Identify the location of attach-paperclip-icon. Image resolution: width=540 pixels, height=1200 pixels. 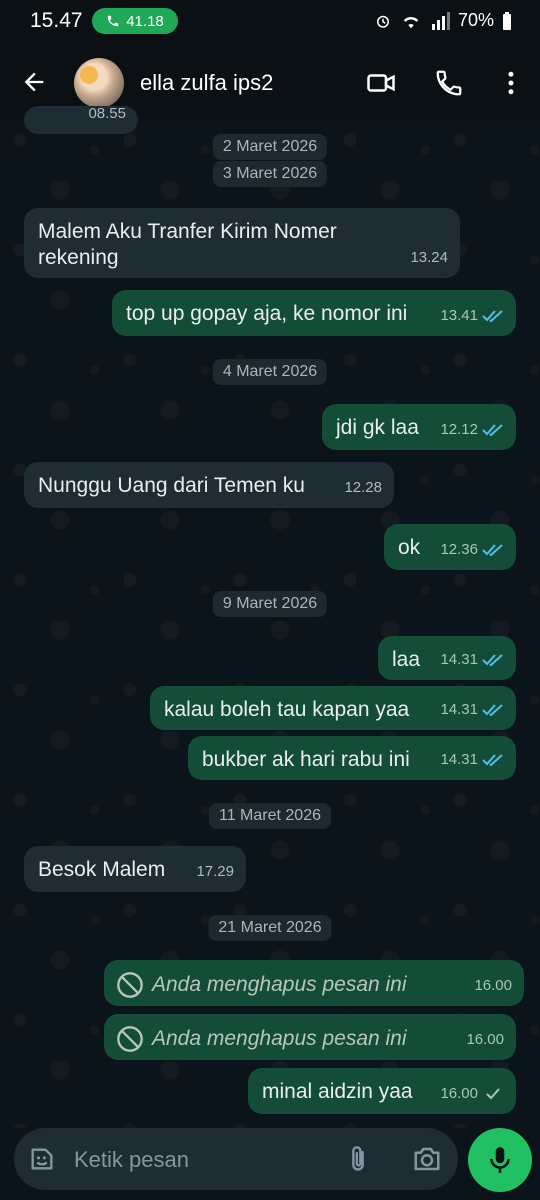
(358, 1159).